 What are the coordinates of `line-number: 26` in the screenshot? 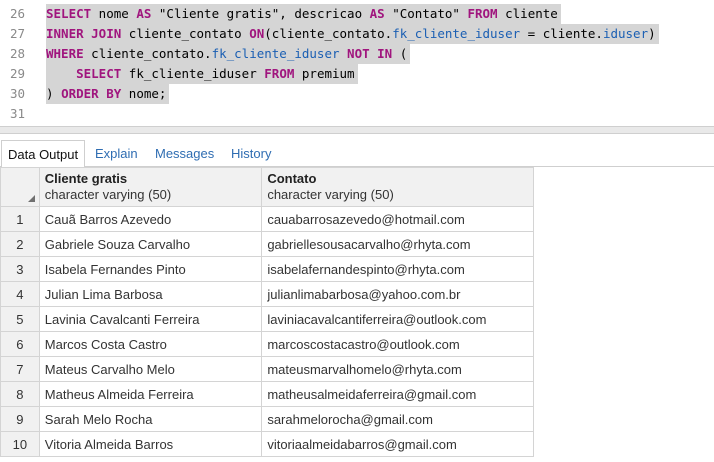 It's located at (18, 13).